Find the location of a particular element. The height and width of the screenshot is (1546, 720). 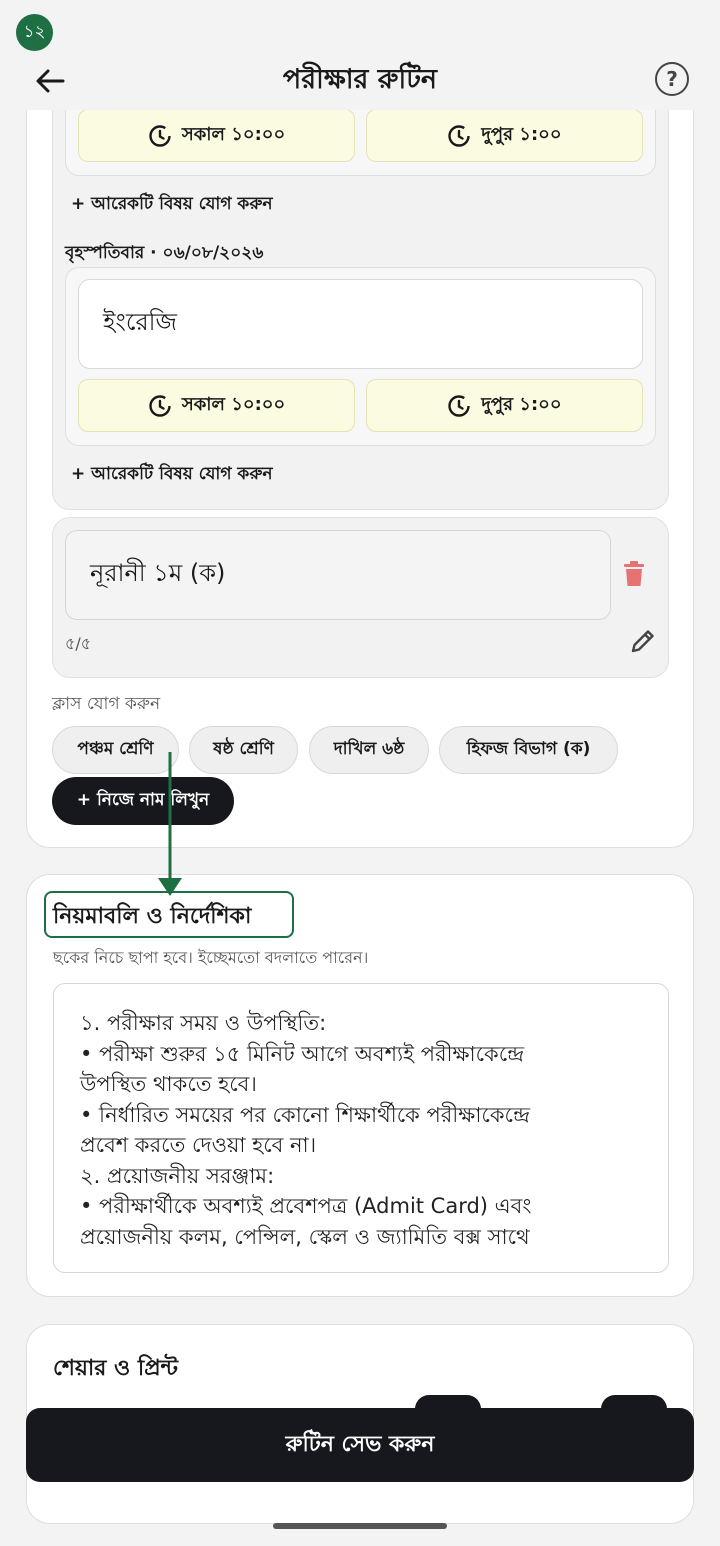

delete-icon is located at coordinates (634, 576).